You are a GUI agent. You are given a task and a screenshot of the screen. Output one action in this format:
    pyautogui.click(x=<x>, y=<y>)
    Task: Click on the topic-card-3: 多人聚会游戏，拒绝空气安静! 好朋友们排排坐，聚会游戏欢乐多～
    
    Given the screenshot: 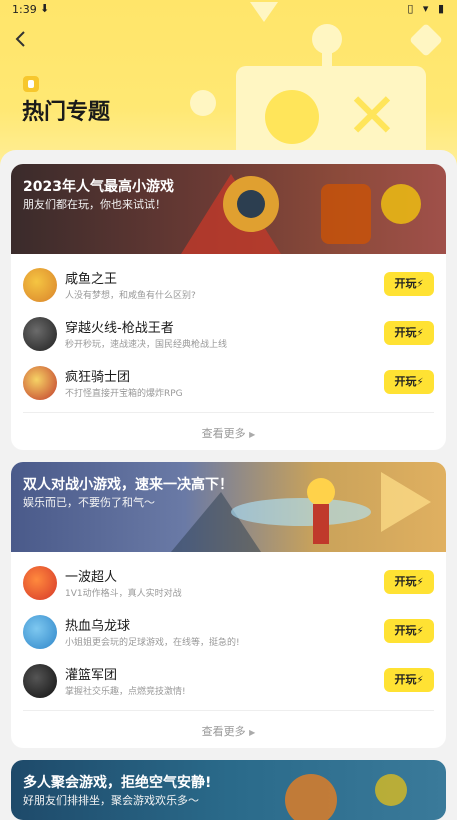 What is the action you would take?
    pyautogui.click(x=228, y=790)
    